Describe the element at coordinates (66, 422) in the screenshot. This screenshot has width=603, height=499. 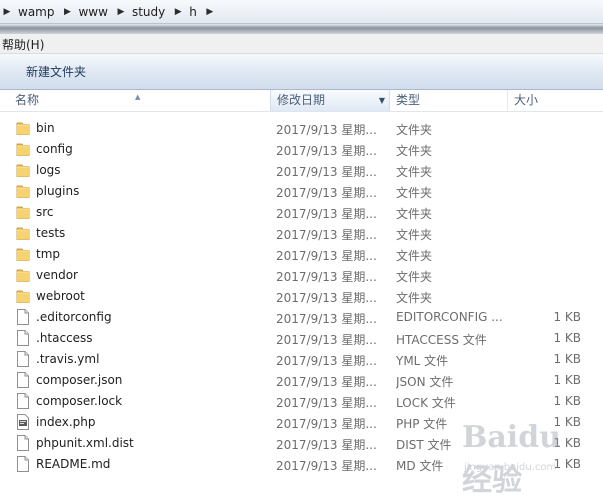
I see `file-name: index.php` at that location.